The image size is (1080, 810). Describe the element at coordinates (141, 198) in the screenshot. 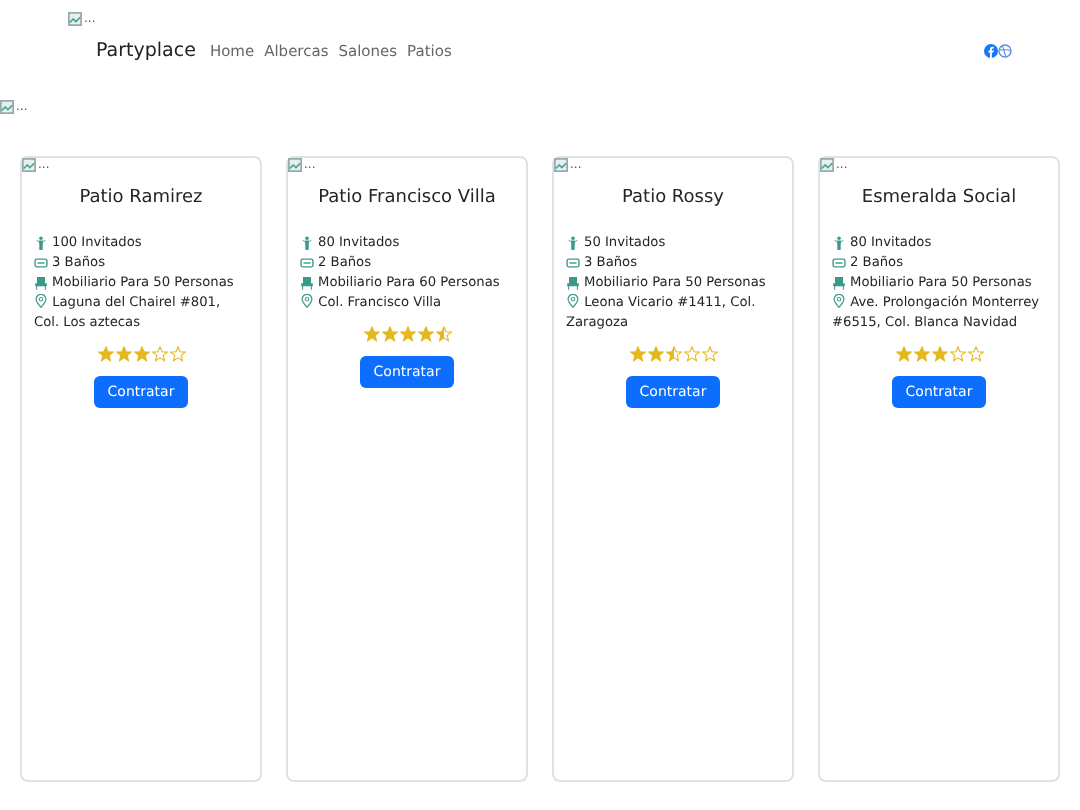

I see `venue-title: Patio Ramirez` at that location.